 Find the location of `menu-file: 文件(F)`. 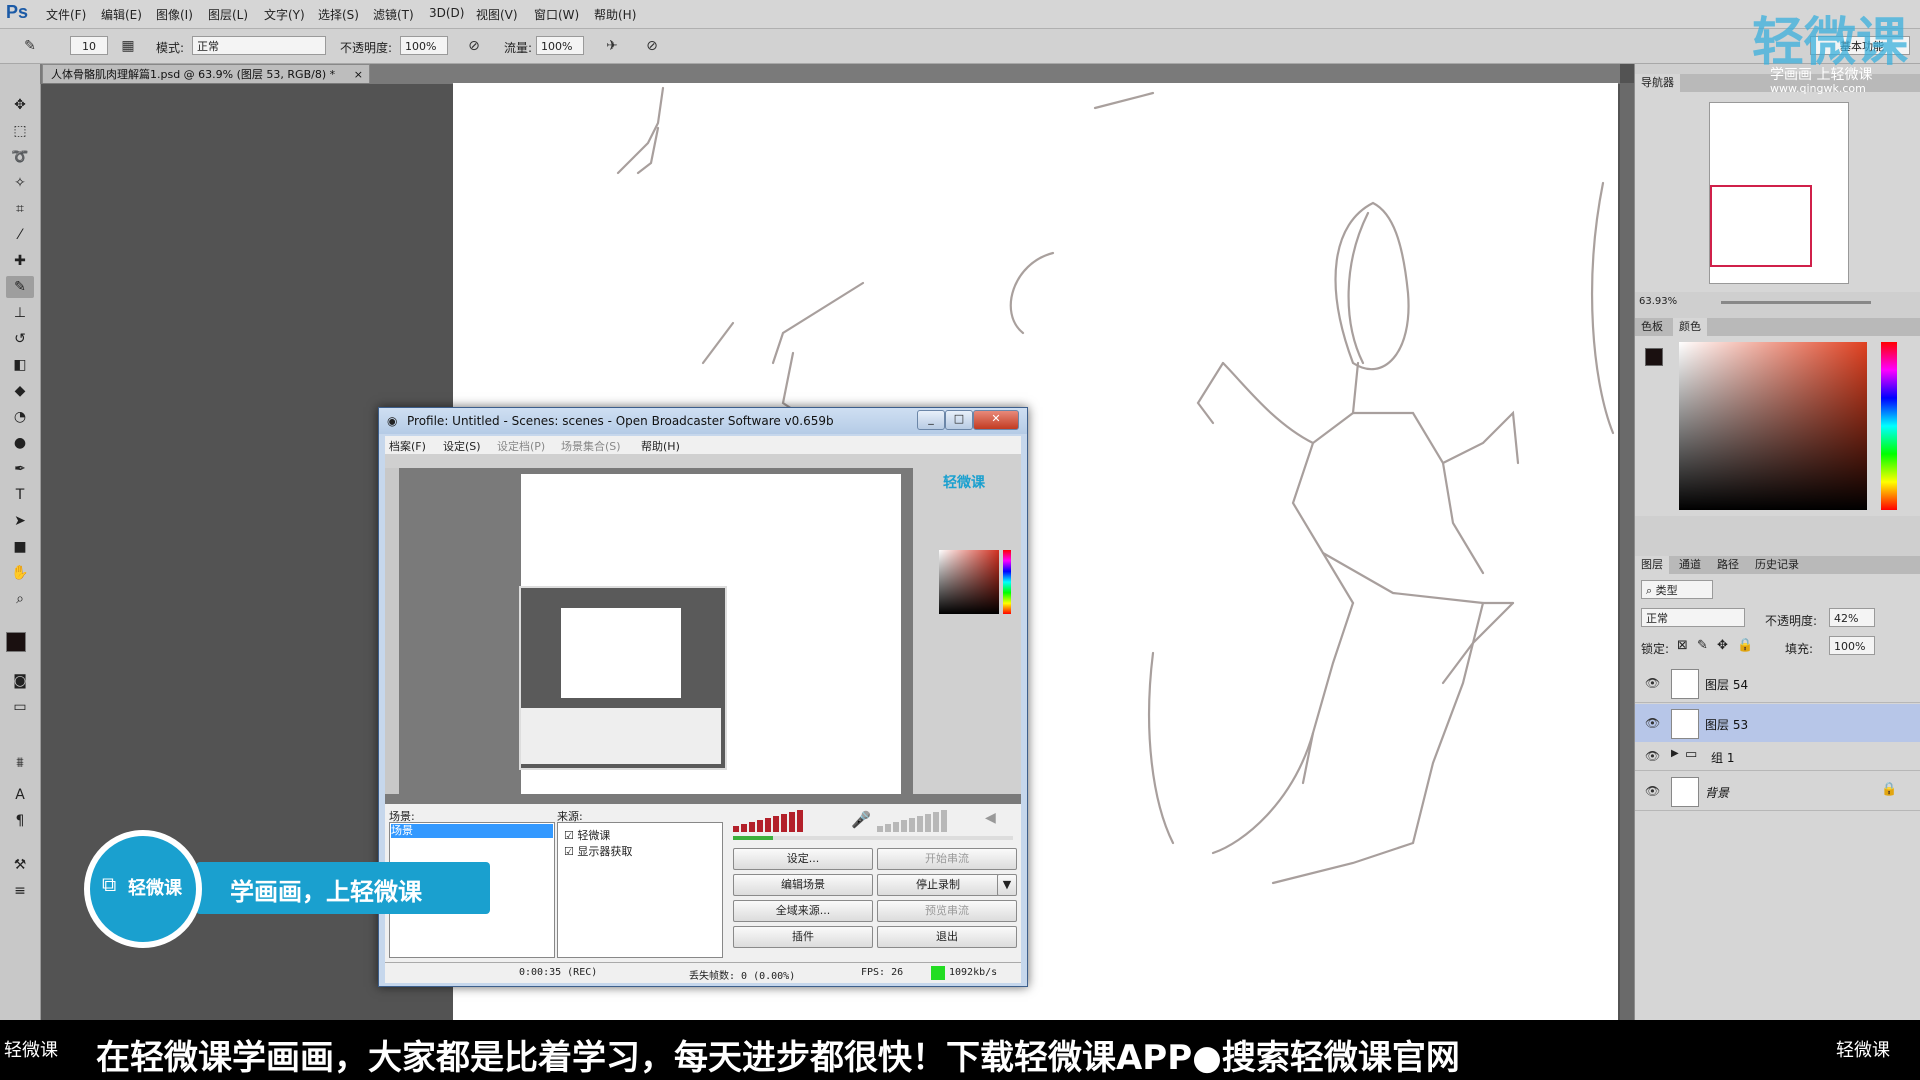

menu-file: 文件(F) is located at coordinates (66, 14).